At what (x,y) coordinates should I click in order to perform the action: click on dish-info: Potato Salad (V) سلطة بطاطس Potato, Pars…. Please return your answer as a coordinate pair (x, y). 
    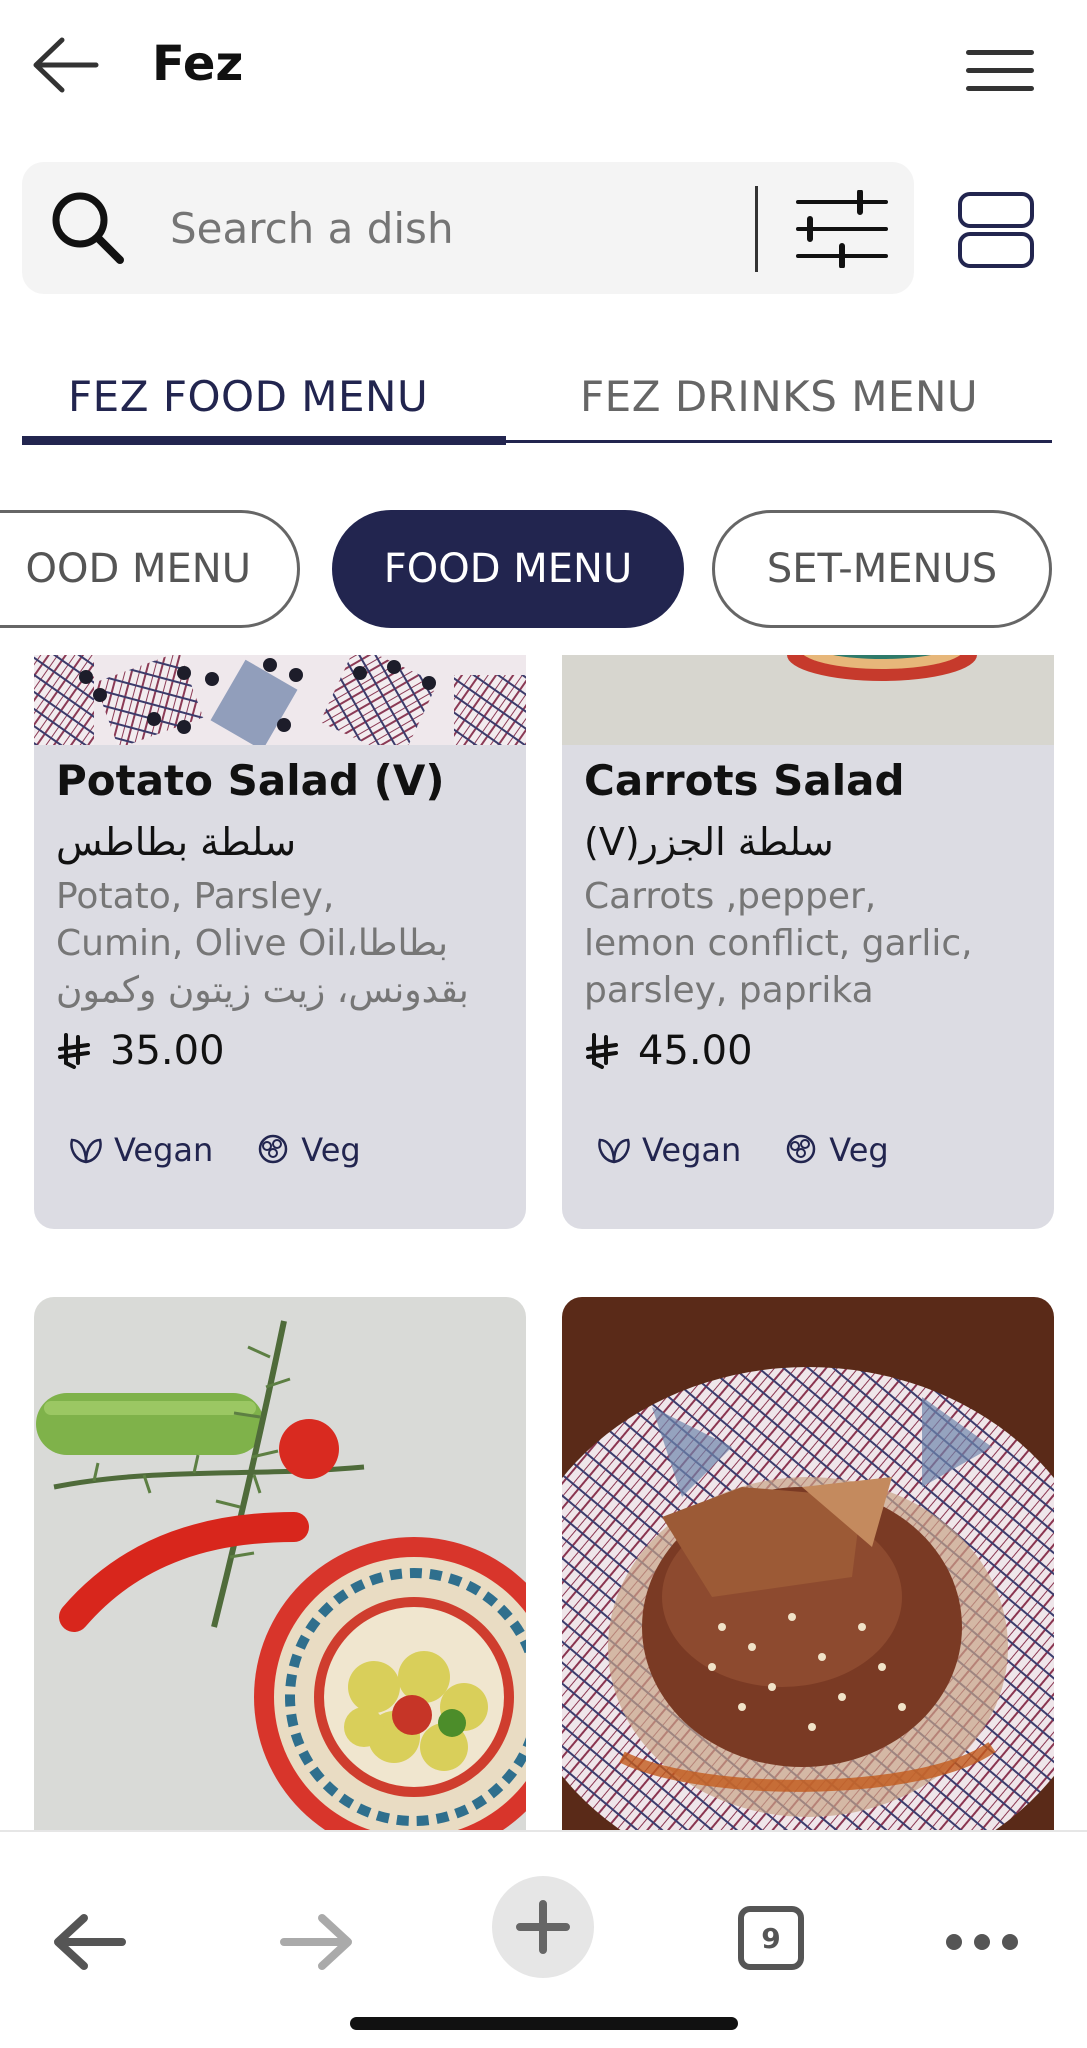
    Looking at the image, I should click on (281, 909).